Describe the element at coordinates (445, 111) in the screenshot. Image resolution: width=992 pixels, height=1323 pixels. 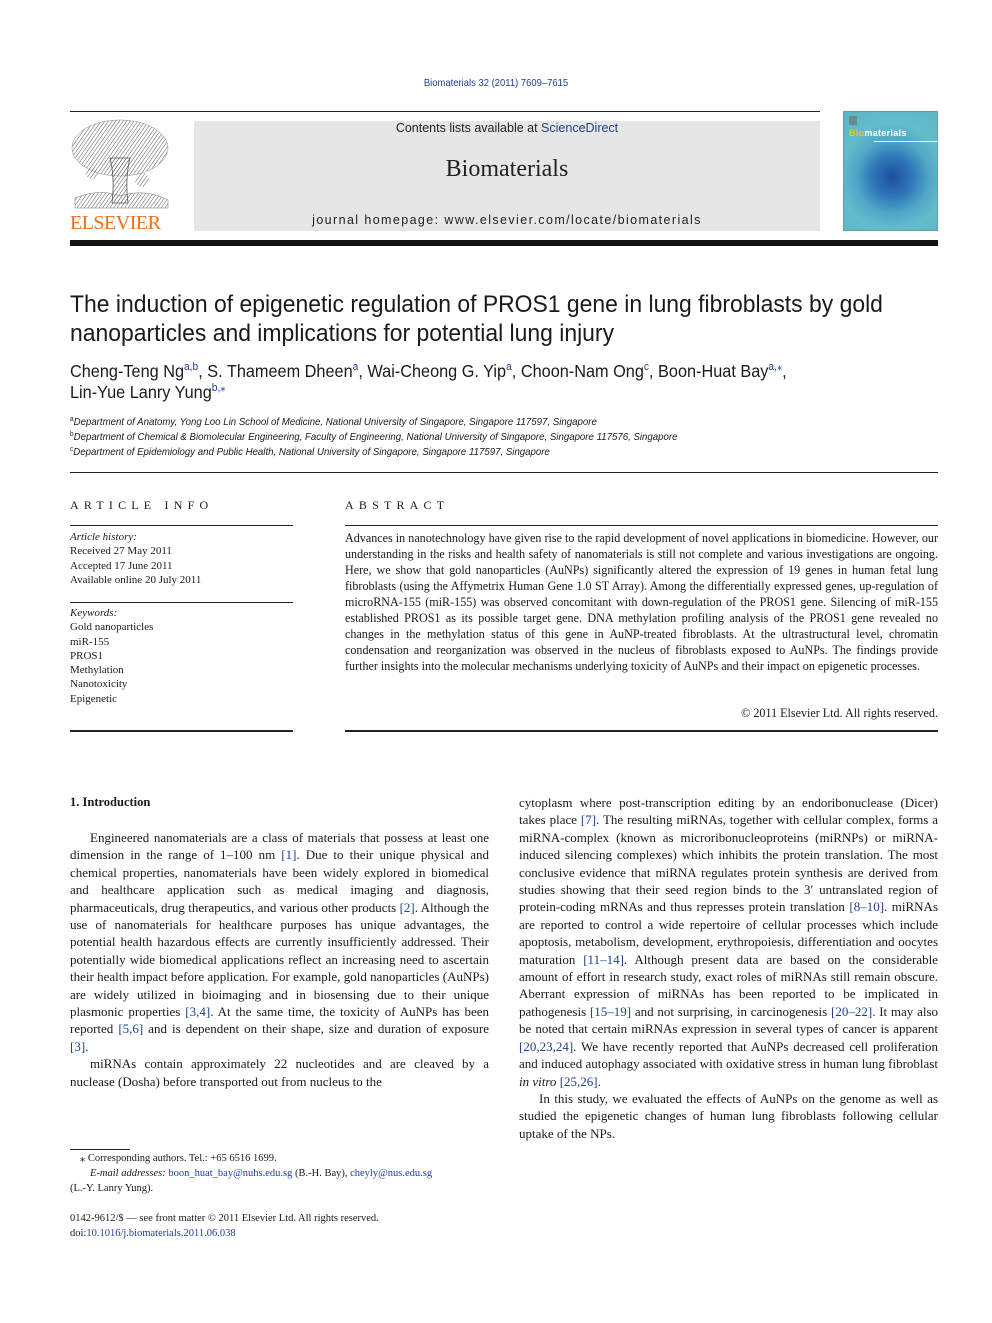
I see `header-rule` at that location.